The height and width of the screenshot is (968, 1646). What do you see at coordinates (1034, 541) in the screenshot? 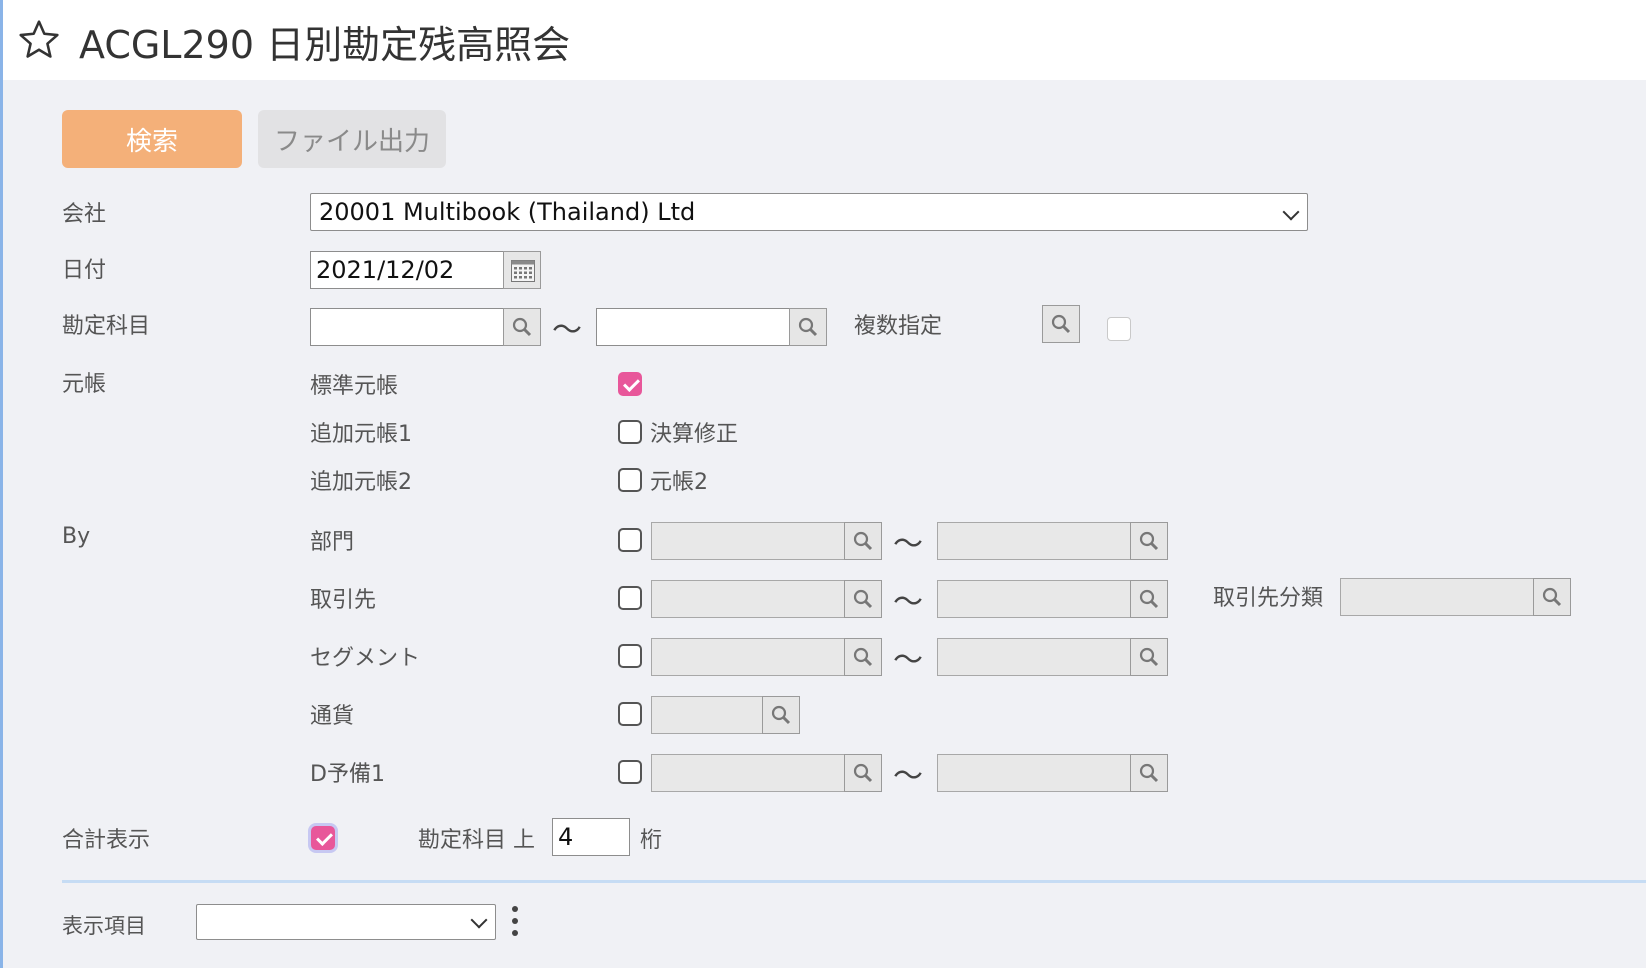
I see `department-to-input` at bounding box center [1034, 541].